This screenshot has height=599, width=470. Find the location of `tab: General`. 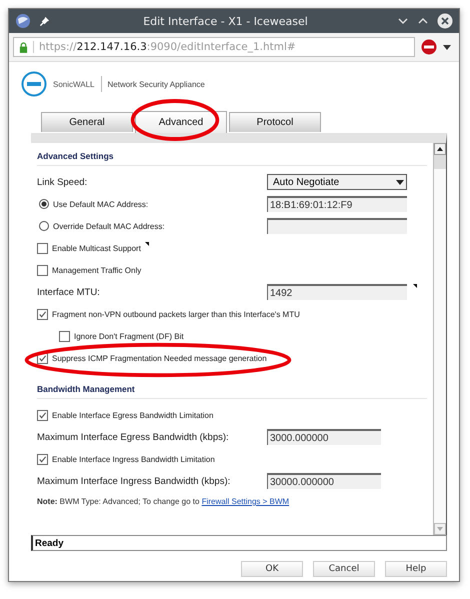

tab: General is located at coordinates (87, 122).